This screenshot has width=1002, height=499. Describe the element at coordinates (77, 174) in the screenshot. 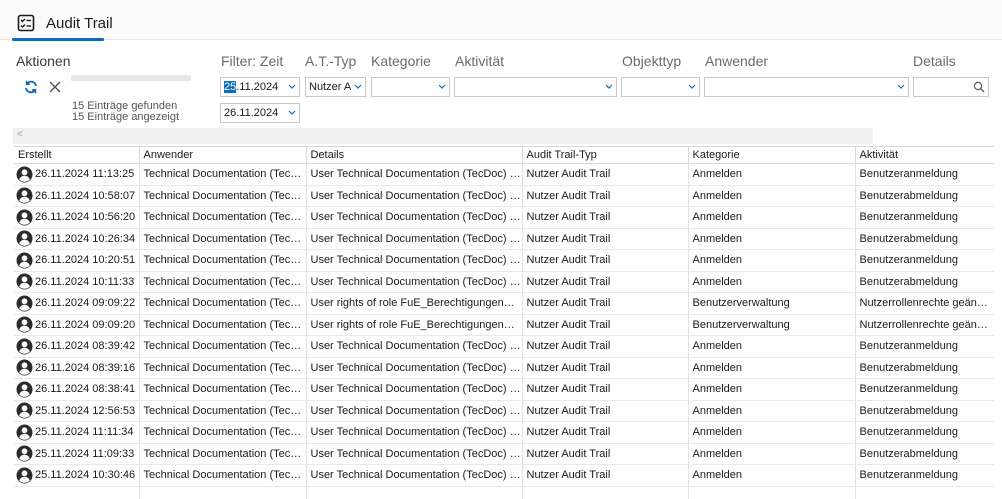

I see `created-cell-content: 26.11.2024 11:13:25` at that location.